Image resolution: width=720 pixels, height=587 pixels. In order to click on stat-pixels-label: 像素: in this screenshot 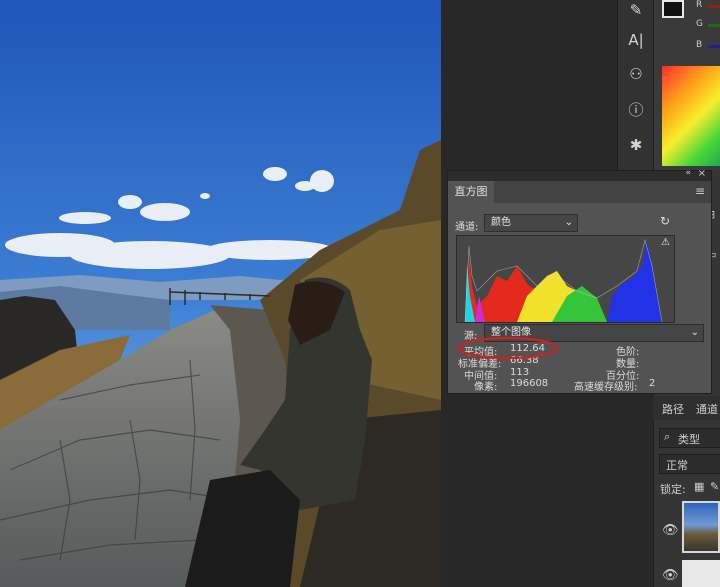, I will do `click(486, 387)`.